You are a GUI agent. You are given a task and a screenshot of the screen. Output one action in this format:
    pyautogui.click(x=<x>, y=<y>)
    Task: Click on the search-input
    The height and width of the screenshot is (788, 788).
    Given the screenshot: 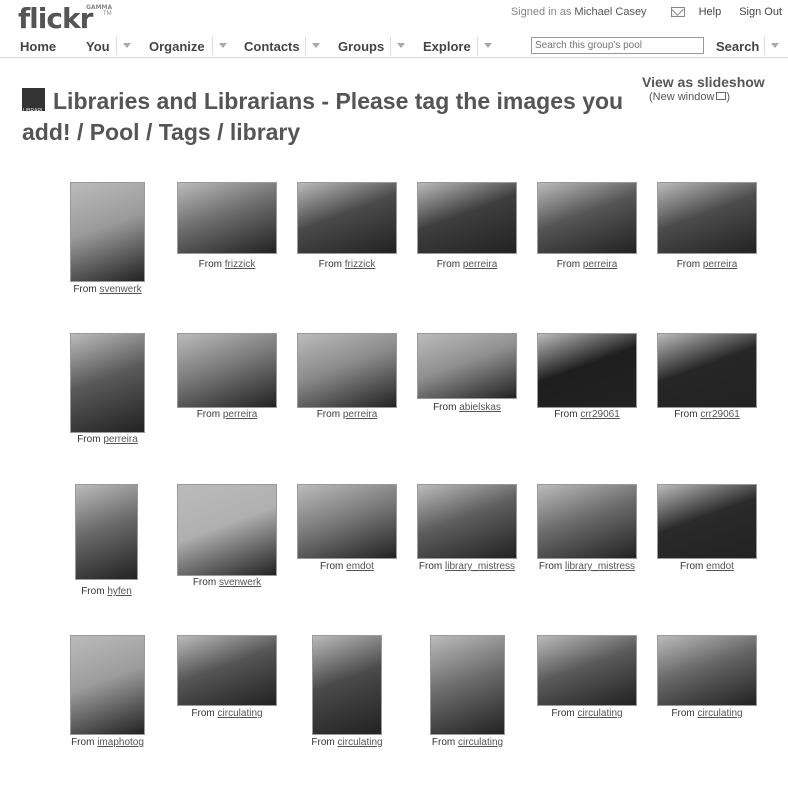 What is the action you would take?
    pyautogui.click(x=617, y=45)
    